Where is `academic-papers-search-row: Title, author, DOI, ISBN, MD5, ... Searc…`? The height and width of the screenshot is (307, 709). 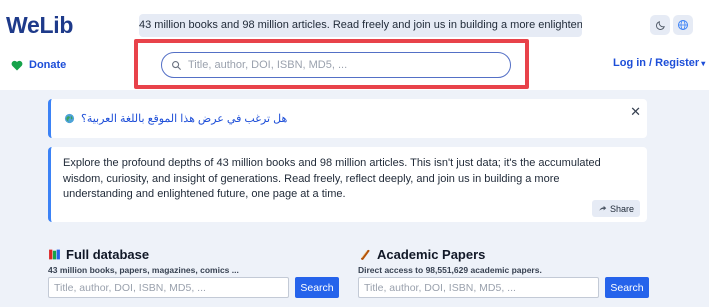
academic-papers-search-row: Title, author, DOI, ISBN, MD5, ... Searc… is located at coordinates (503, 287).